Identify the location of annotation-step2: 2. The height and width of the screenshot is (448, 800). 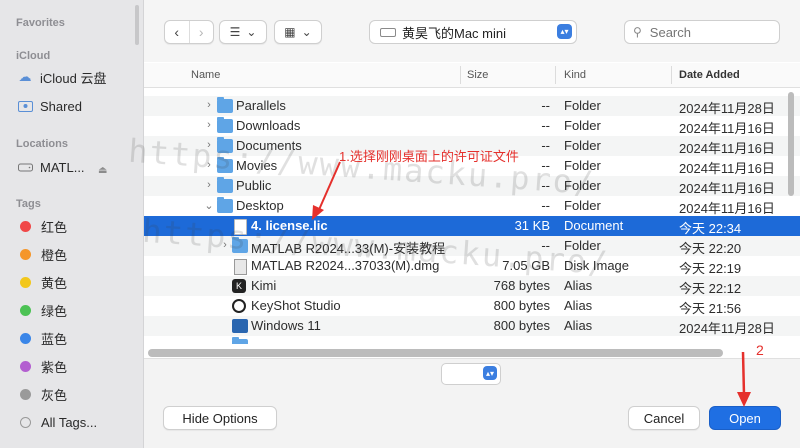
(760, 350).